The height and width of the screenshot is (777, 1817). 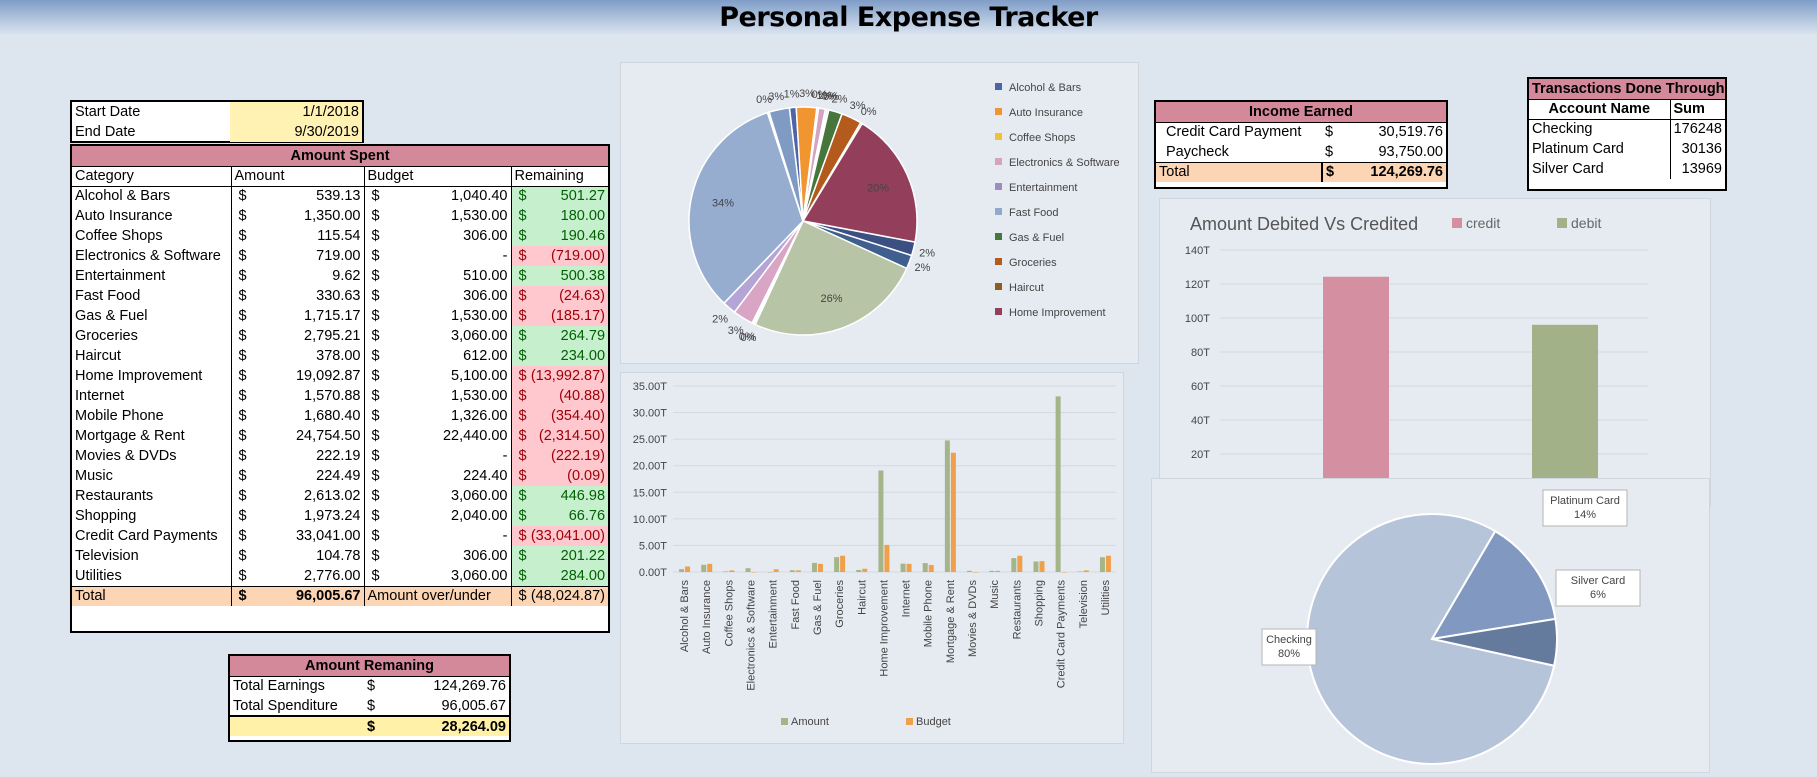 I want to click on amount-cell: $9.62, so click(x=298, y=276).